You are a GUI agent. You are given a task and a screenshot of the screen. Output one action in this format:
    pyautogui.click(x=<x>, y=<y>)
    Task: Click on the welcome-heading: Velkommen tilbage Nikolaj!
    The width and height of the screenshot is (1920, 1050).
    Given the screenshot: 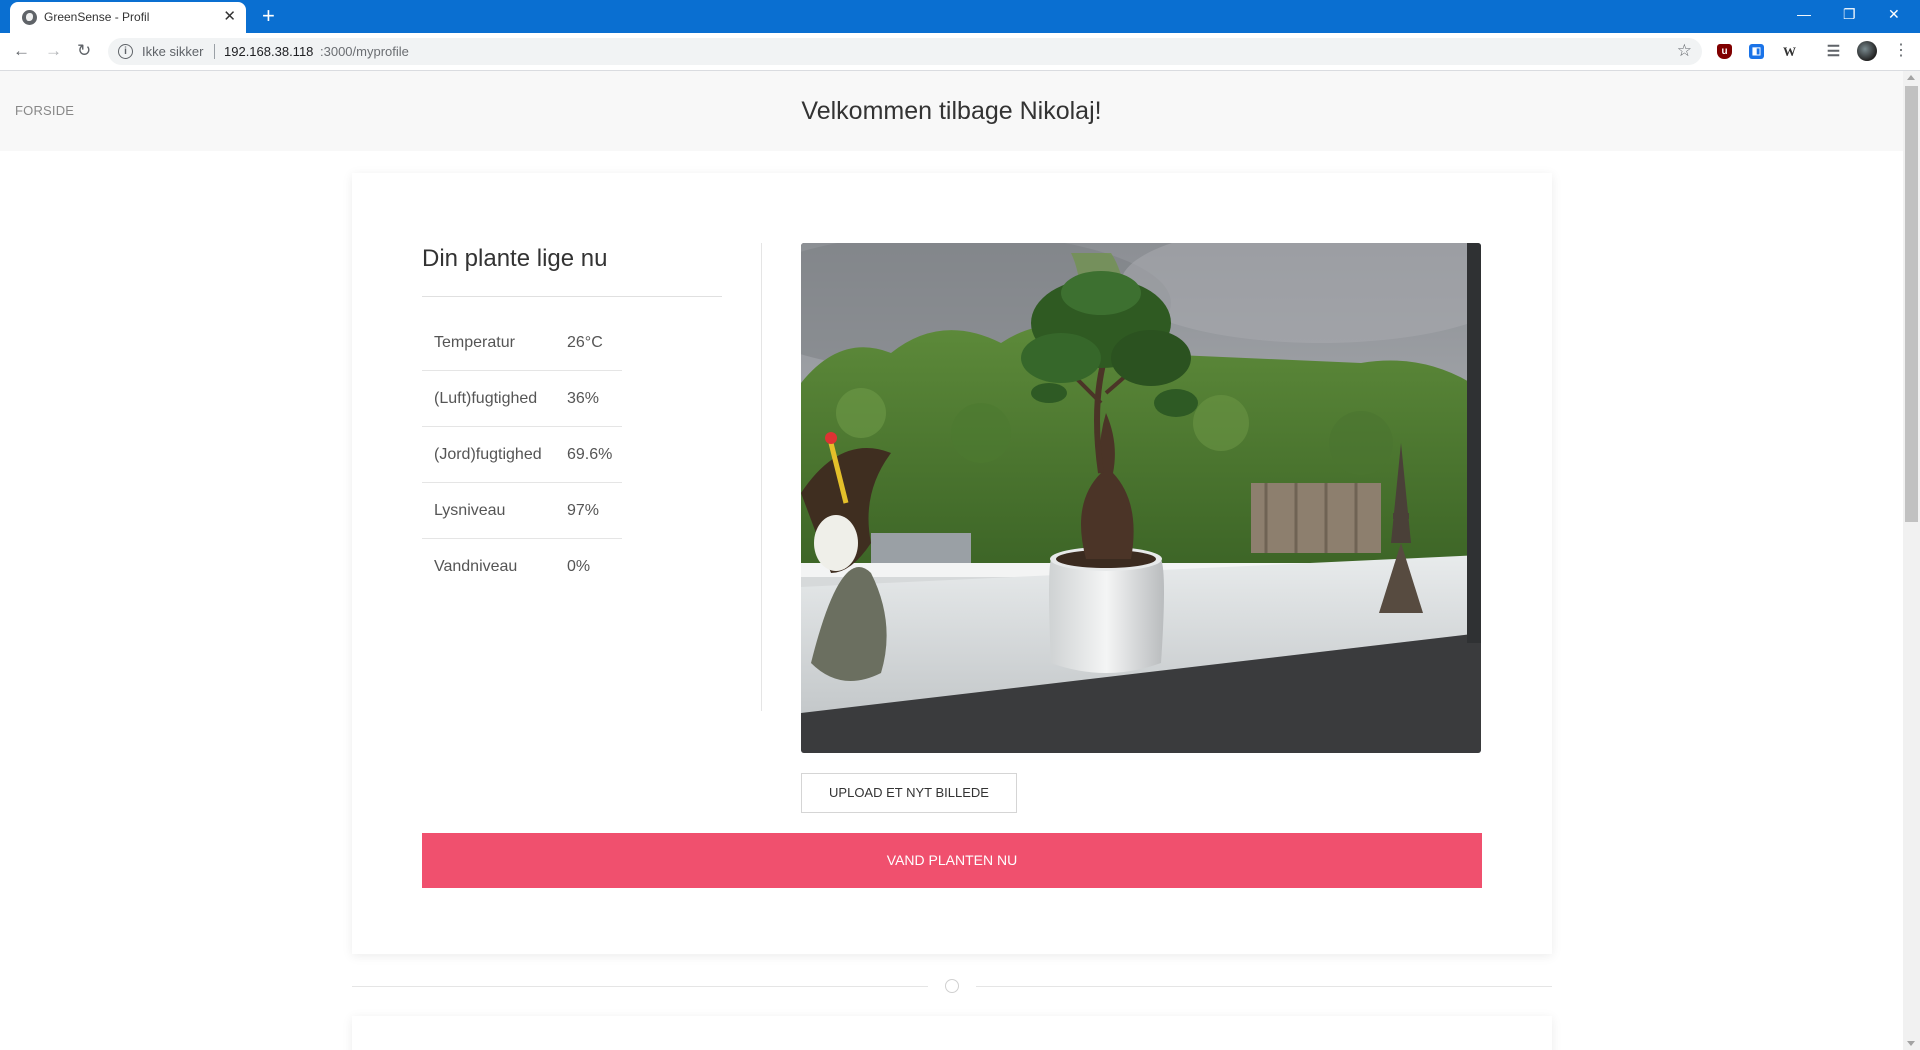 What is the action you would take?
    pyautogui.click(x=951, y=111)
    